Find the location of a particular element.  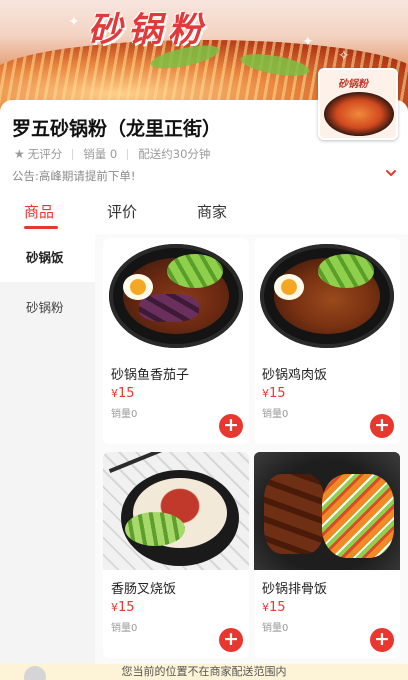

tab-merchant: 商家 is located at coordinates (212, 211).